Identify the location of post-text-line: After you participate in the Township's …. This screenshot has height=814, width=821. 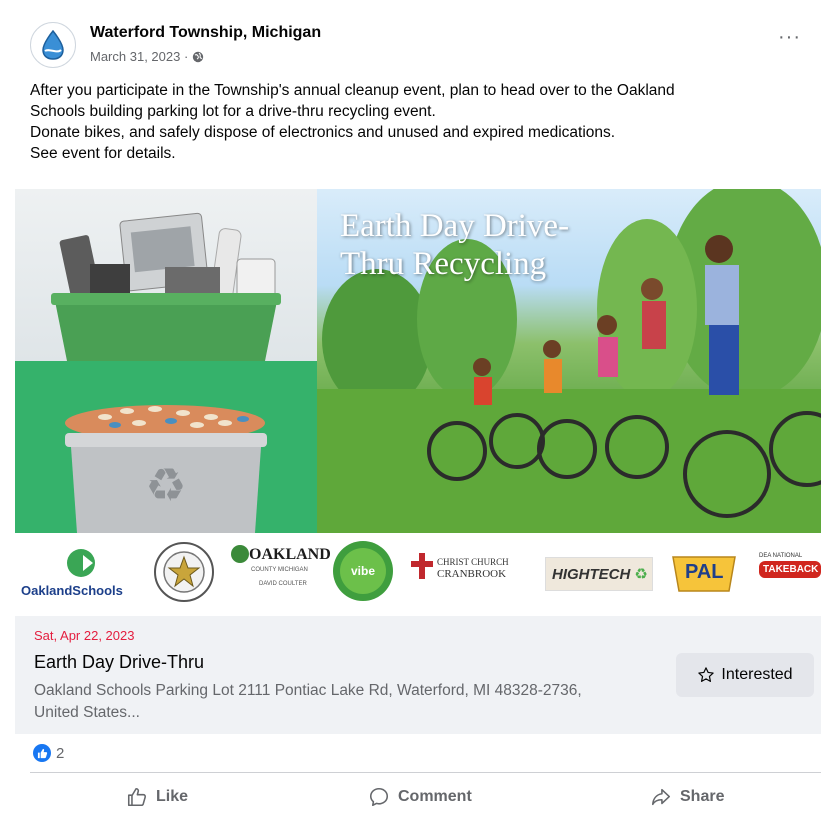
(352, 90).